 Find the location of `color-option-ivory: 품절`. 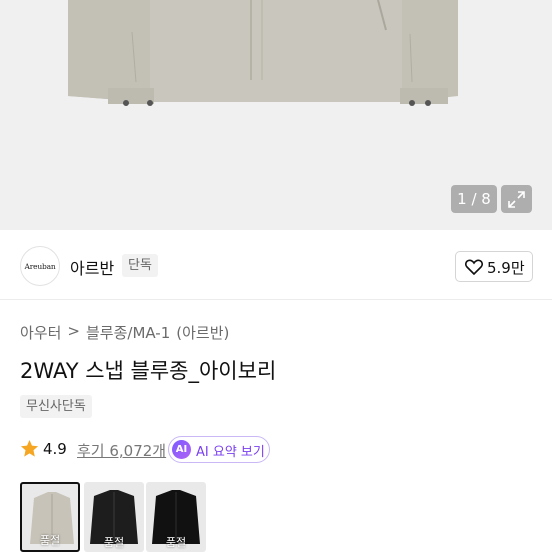

color-option-ivory: 품절 is located at coordinates (50, 517).